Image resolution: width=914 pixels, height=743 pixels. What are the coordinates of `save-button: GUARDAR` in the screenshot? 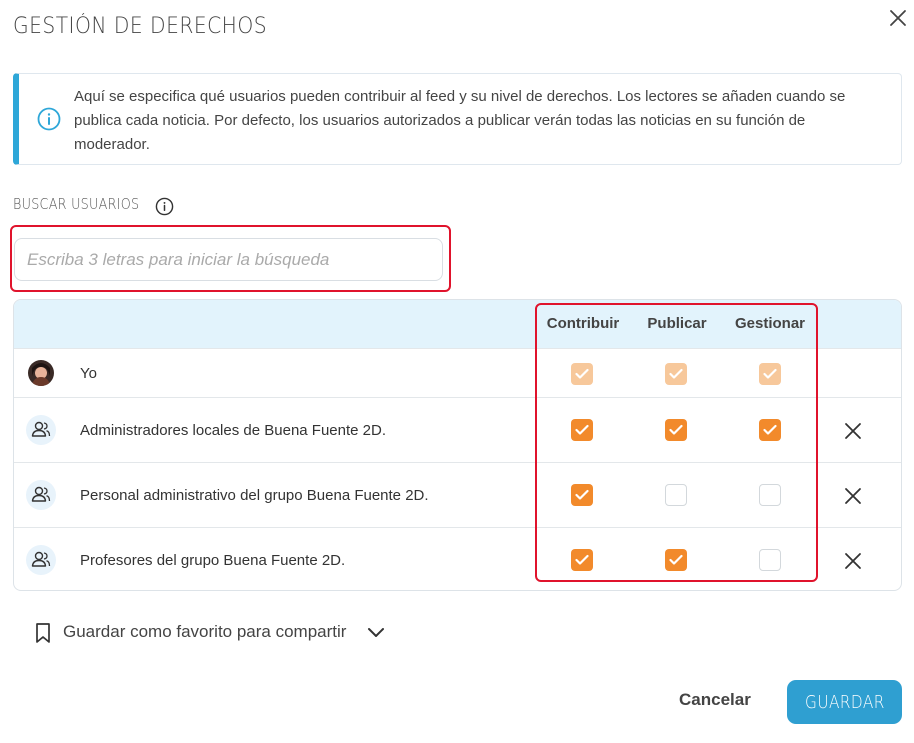 It's located at (844, 702).